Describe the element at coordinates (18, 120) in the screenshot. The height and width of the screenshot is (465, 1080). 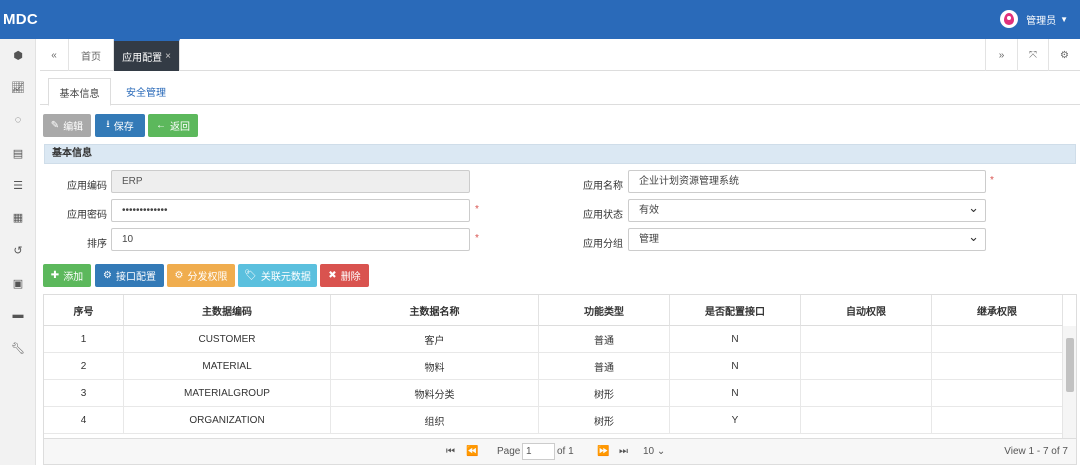
I see `spinner-icon: ◌` at that location.